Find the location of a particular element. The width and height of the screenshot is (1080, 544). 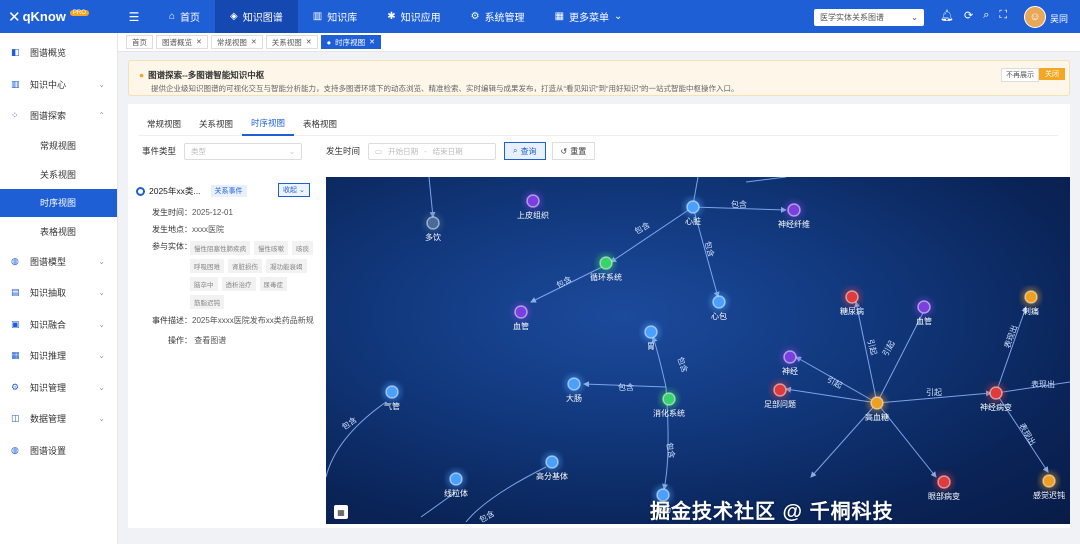

app-logo: ✕ qKnow PRO is located at coordinates (59, 17).